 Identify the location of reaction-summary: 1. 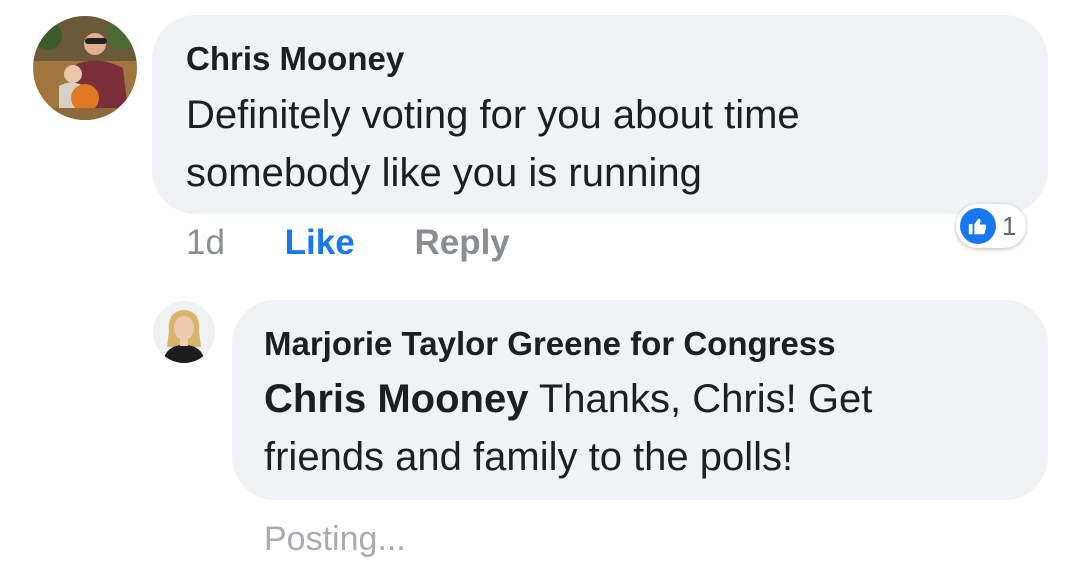
(991, 226).